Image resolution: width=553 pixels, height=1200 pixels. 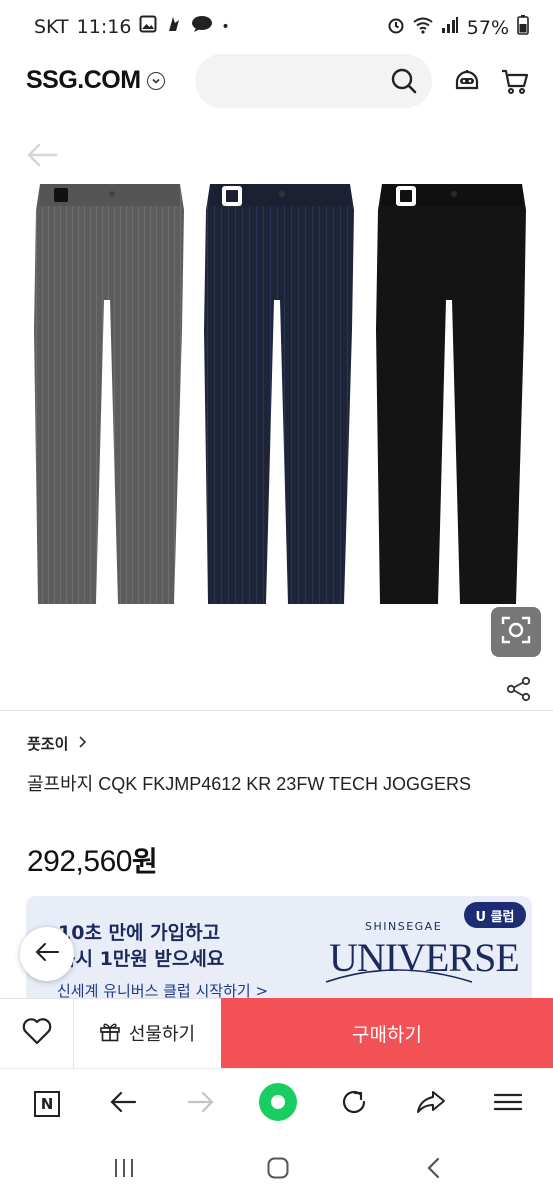 I want to click on chatbot-icon, so click(x=467, y=83).